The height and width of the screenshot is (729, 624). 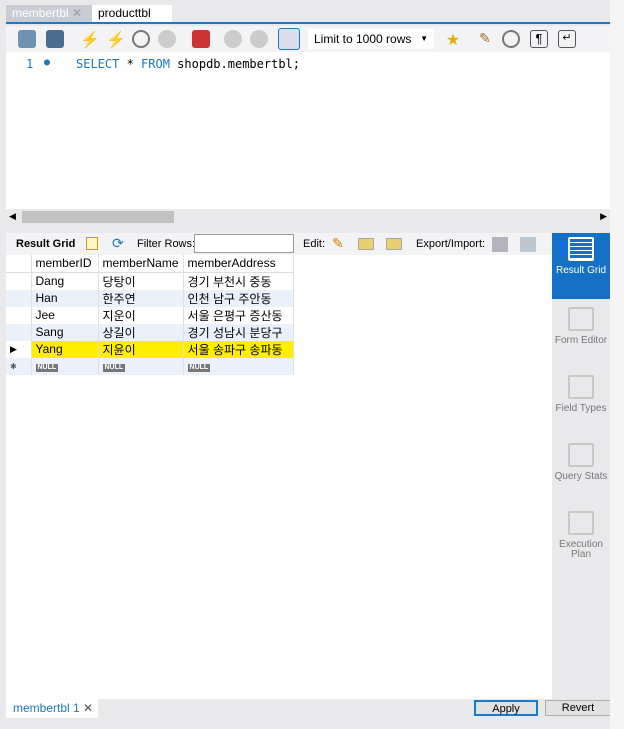 What do you see at coordinates (141, 264) in the screenshot?
I see `column-header: memberName` at bounding box center [141, 264].